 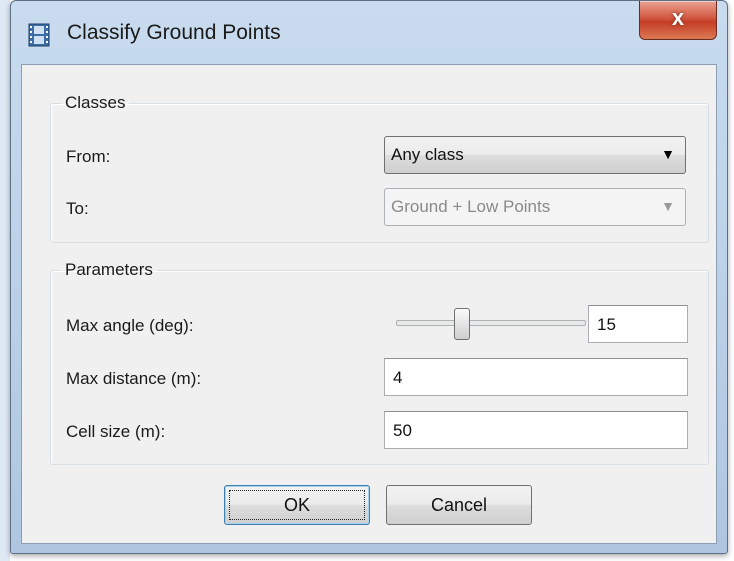 I want to click on film-strip-icon, so click(x=39, y=35).